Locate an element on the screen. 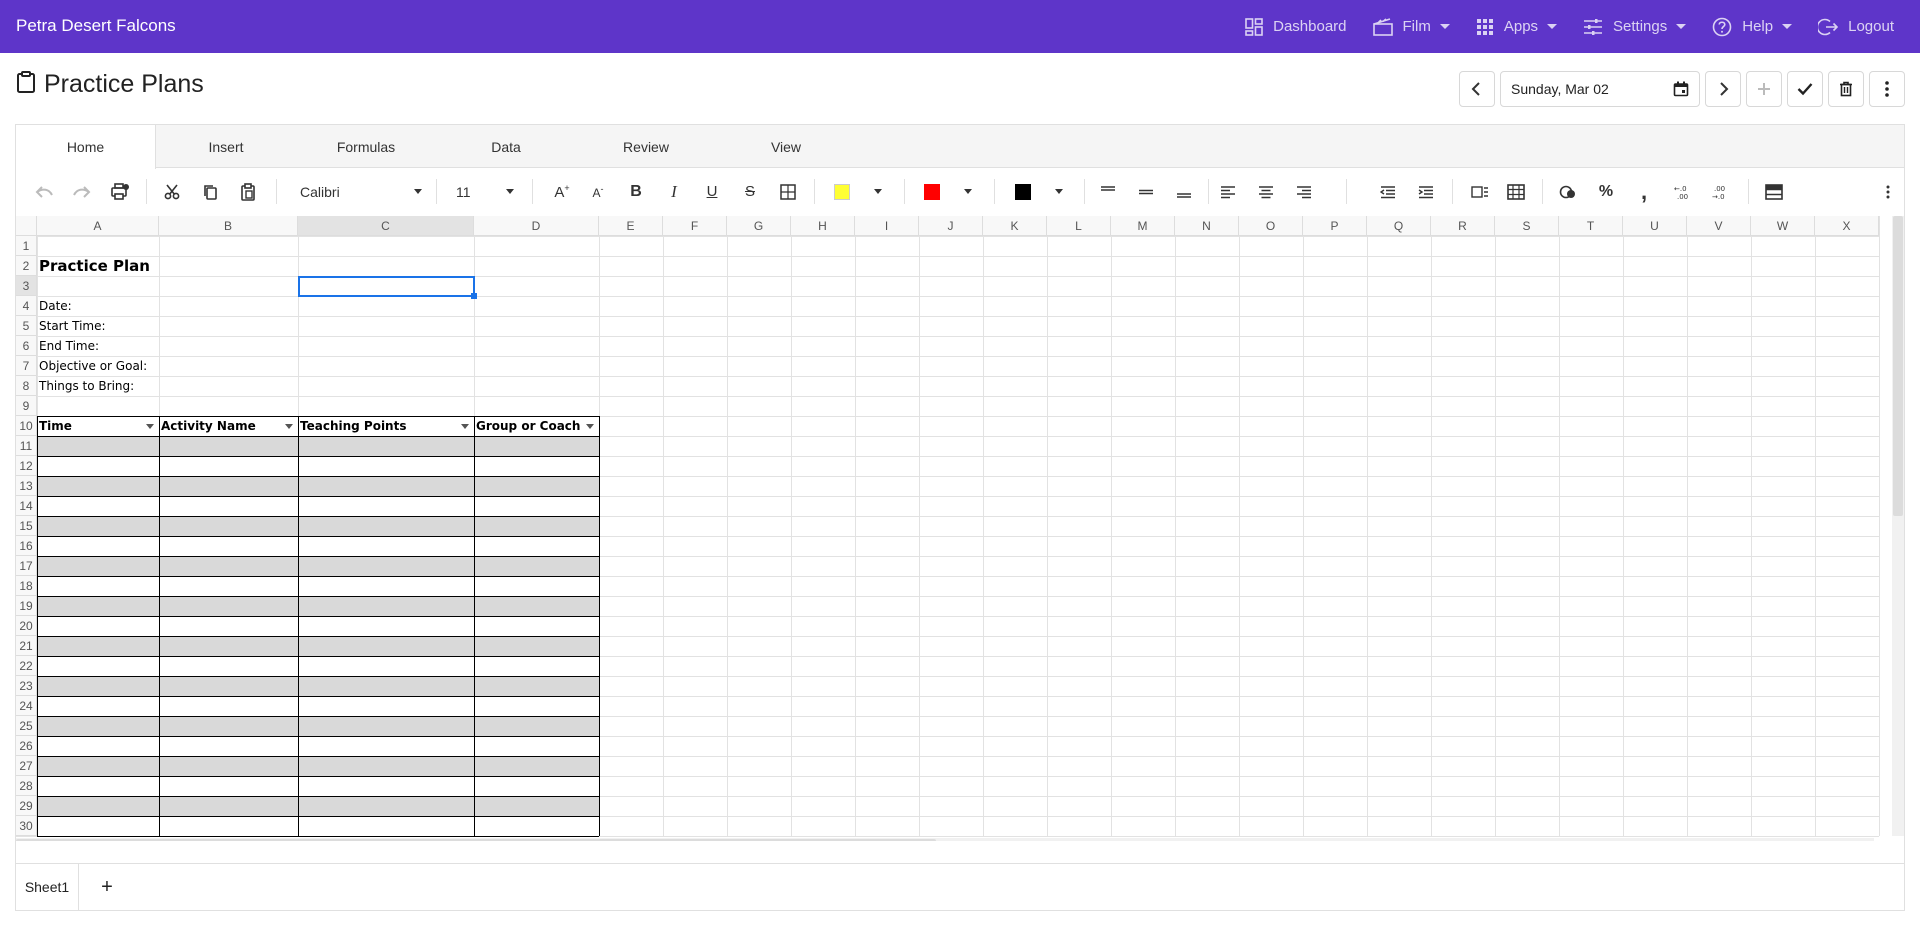  column-header: H is located at coordinates (823, 226).